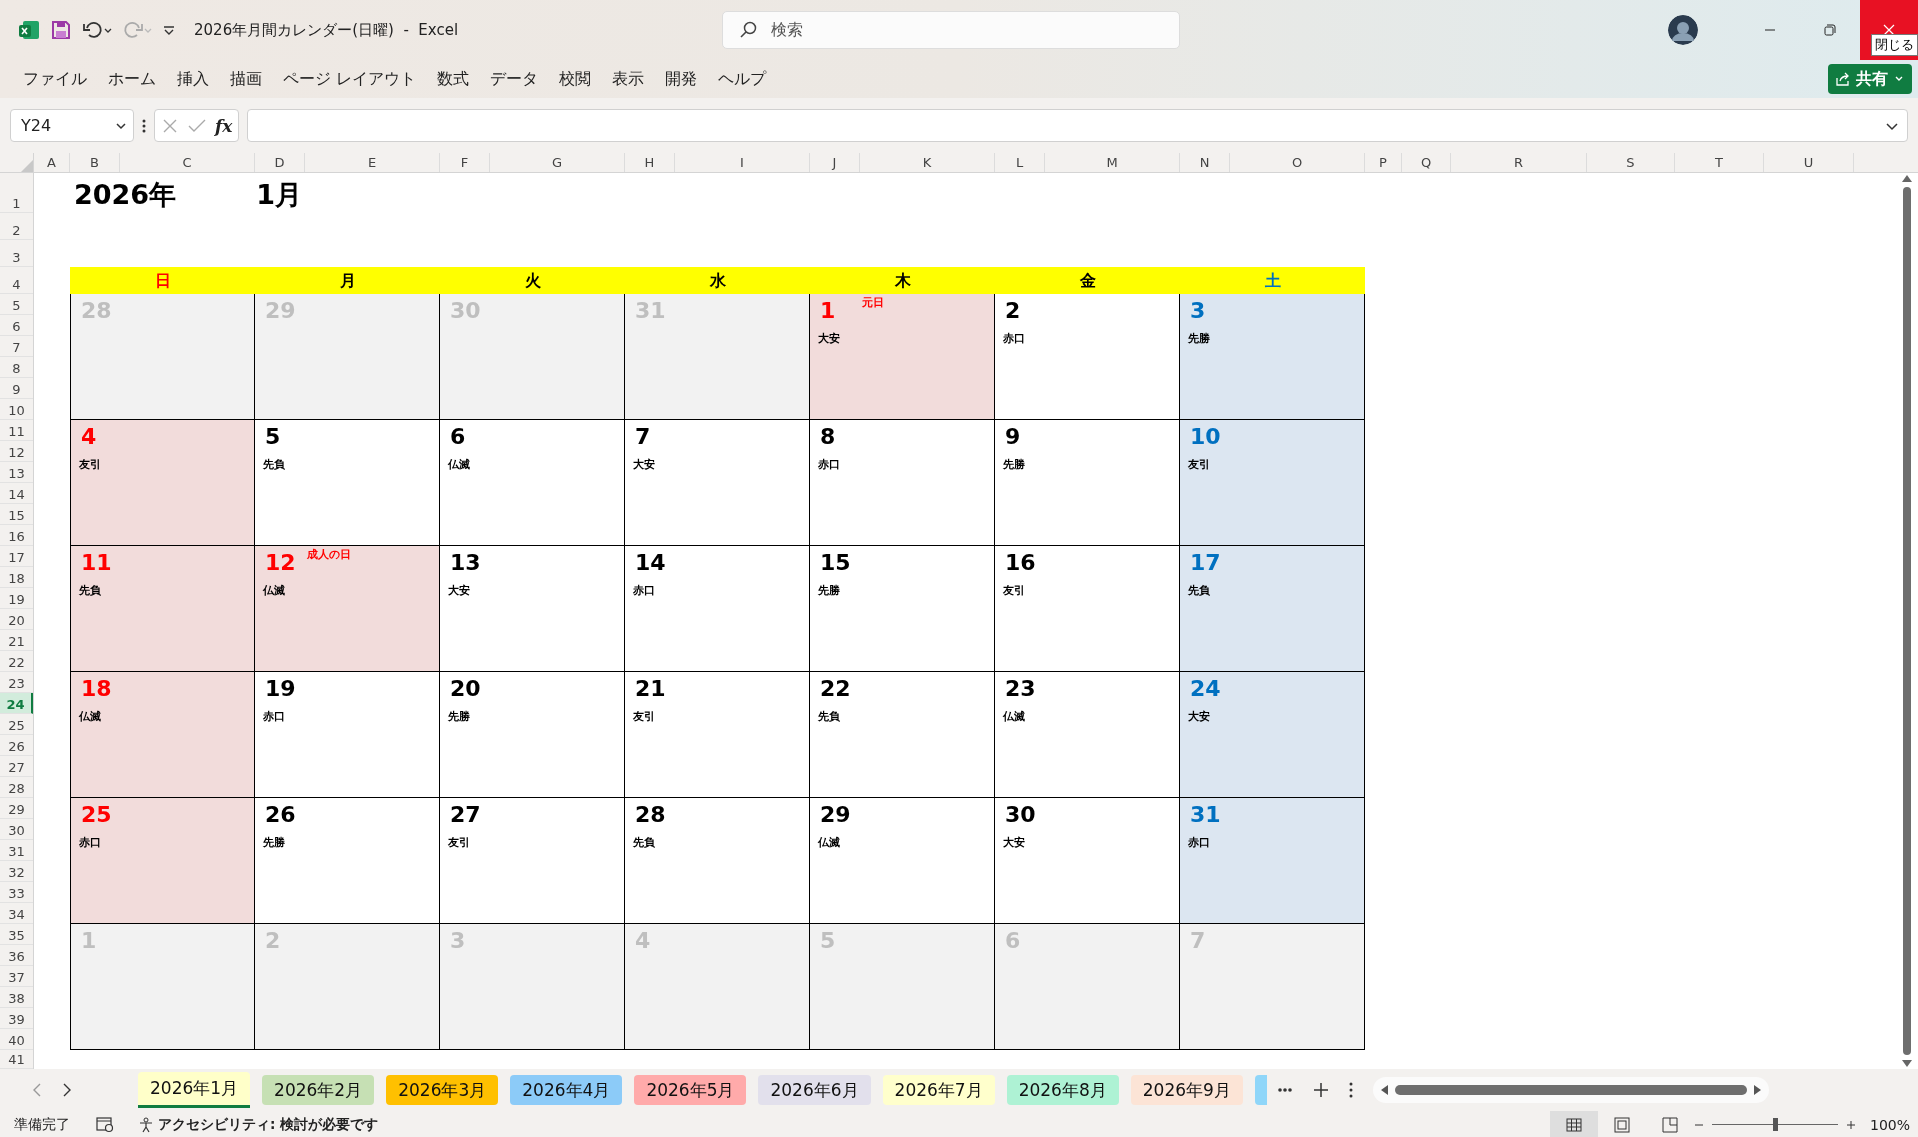 Image resolution: width=1918 pixels, height=1137 pixels. What do you see at coordinates (169, 30) in the screenshot?
I see `customize-caret-icon` at bounding box center [169, 30].